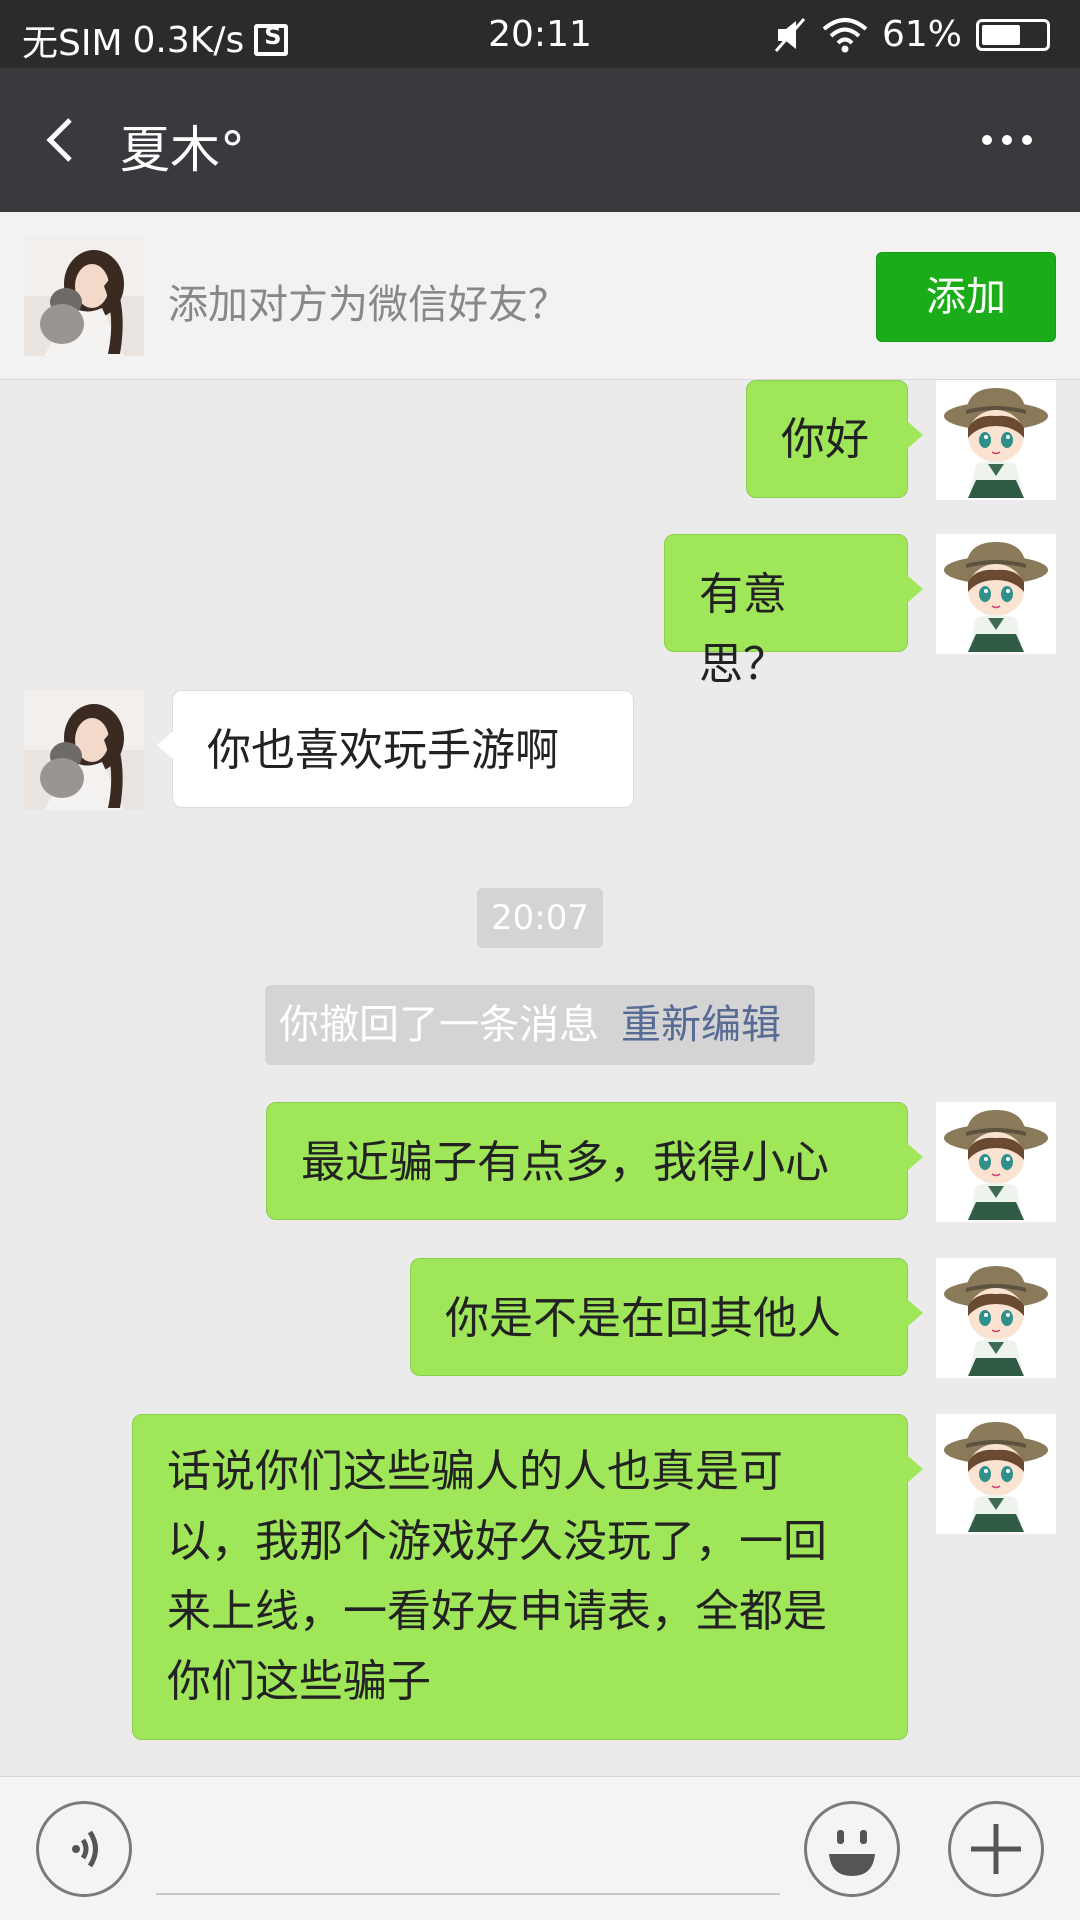 The height and width of the screenshot is (1920, 1080). What do you see at coordinates (395, 749) in the screenshot?
I see `message-bubble-incoming: 你也喜欢玩手游啊` at bounding box center [395, 749].